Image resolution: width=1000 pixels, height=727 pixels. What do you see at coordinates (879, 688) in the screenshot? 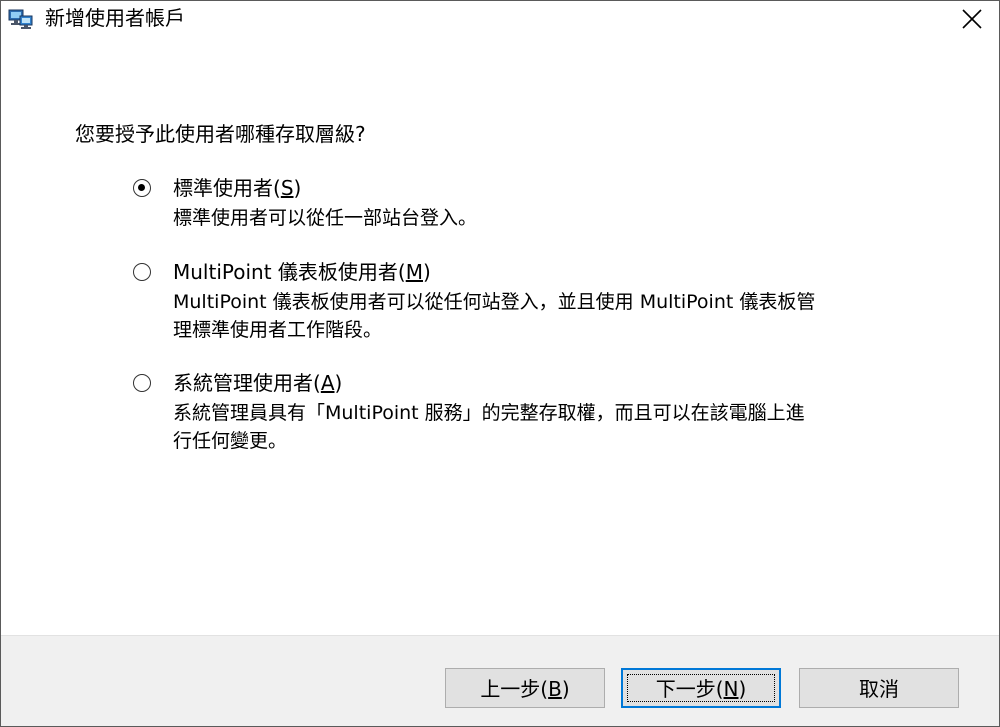
I see `cancel-button: 取消` at bounding box center [879, 688].